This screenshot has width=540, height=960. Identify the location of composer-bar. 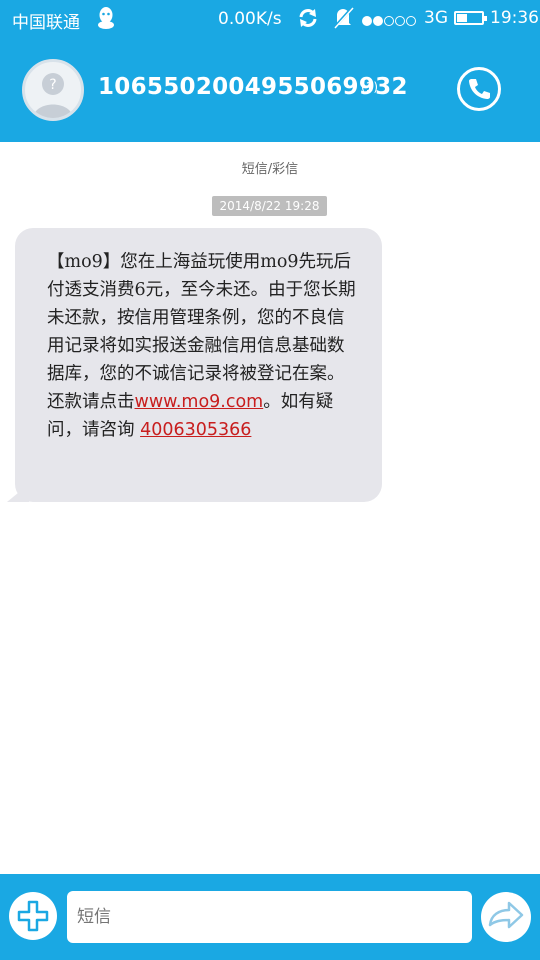
(270, 917).